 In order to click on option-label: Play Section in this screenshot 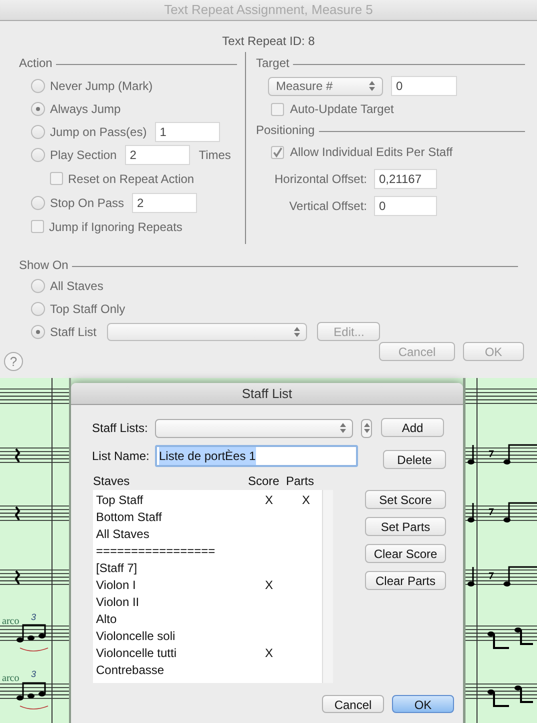, I will do `click(83, 155)`.